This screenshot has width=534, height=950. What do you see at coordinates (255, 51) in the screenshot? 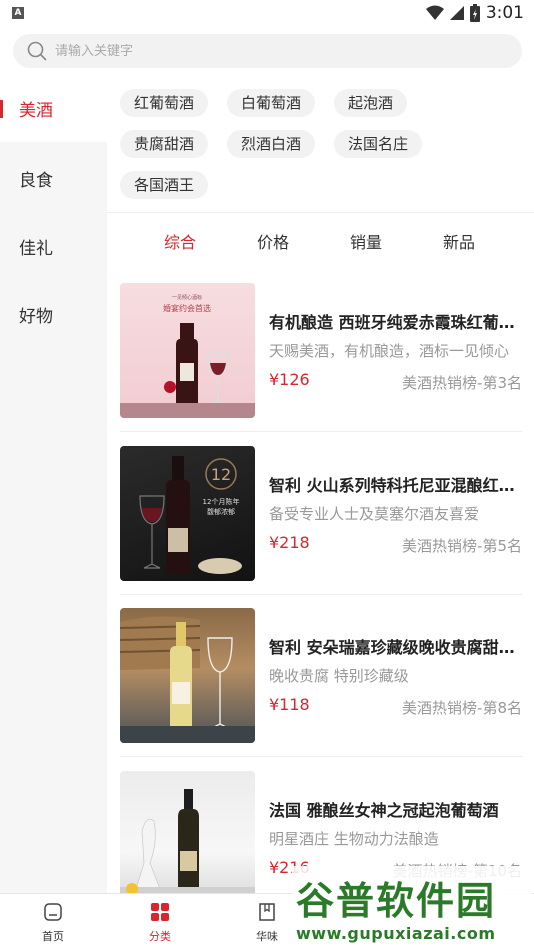
I see `search-input` at bounding box center [255, 51].